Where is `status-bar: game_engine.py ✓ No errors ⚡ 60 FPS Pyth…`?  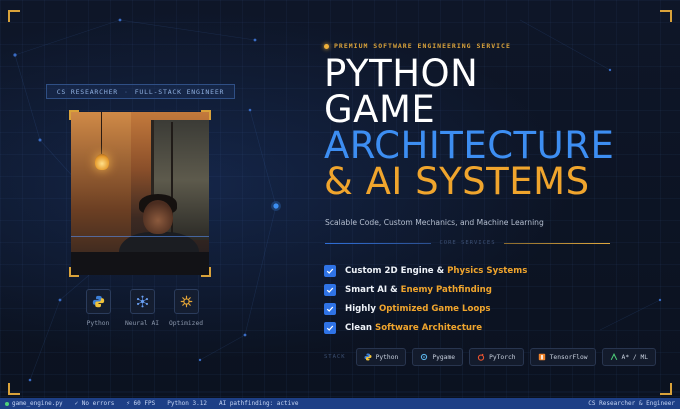 status-bar: game_engine.py ✓ No errors ⚡ 60 FPS Pyth… is located at coordinates (340, 403).